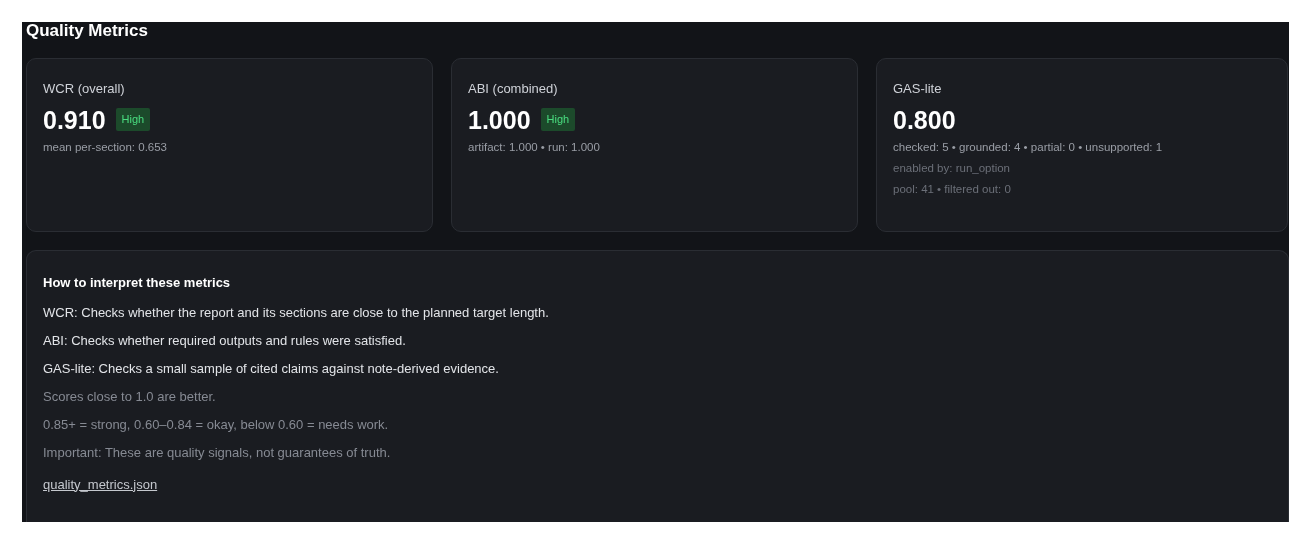 Image resolution: width=1289 pixels, height=537 pixels. Describe the element at coordinates (534, 147) in the screenshot. I see `metric-detail: artifact: 1.000 • run: 1.000` at that location.